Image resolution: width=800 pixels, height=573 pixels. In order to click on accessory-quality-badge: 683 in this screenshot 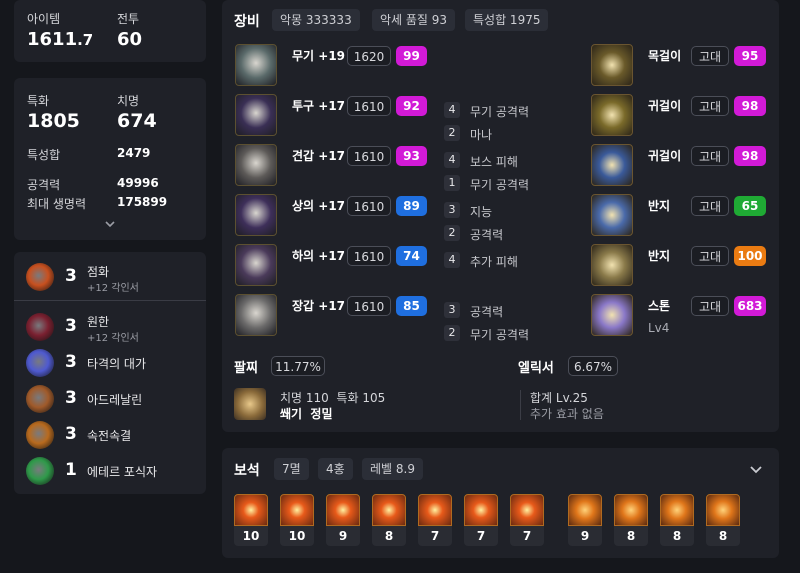, I will do `click(750, 306)`.